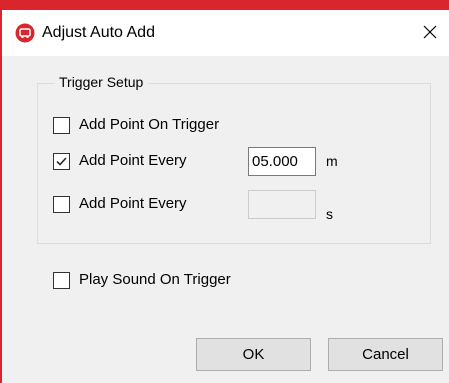 The width and height of the screenshot is (449, 383). What do you see at coordinates (101, 82) in the screenshot?
I see `trigger-setup-legend: Trigger Setup` at bounding box center [101, 82].